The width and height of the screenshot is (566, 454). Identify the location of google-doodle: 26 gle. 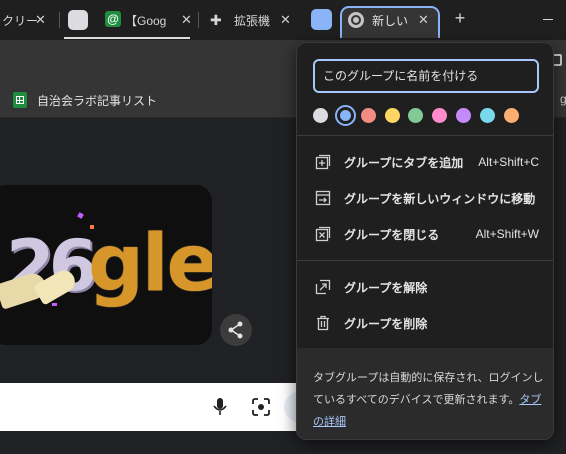
(106, 265).